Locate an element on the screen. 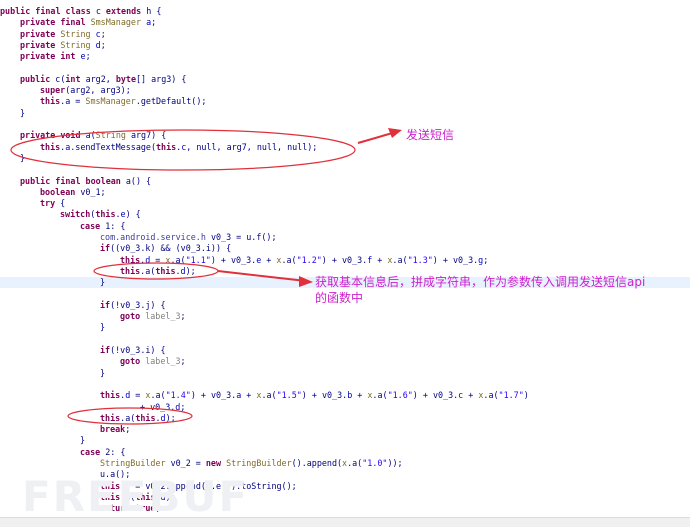  freebuf-watermark: FREEBUF is located at coordinates (136, 496).